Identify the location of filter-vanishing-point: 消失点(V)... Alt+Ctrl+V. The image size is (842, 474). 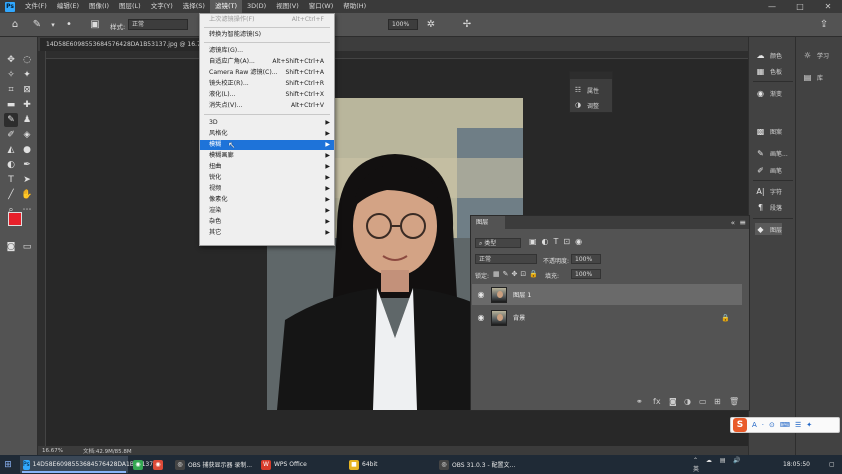
(267, 106).